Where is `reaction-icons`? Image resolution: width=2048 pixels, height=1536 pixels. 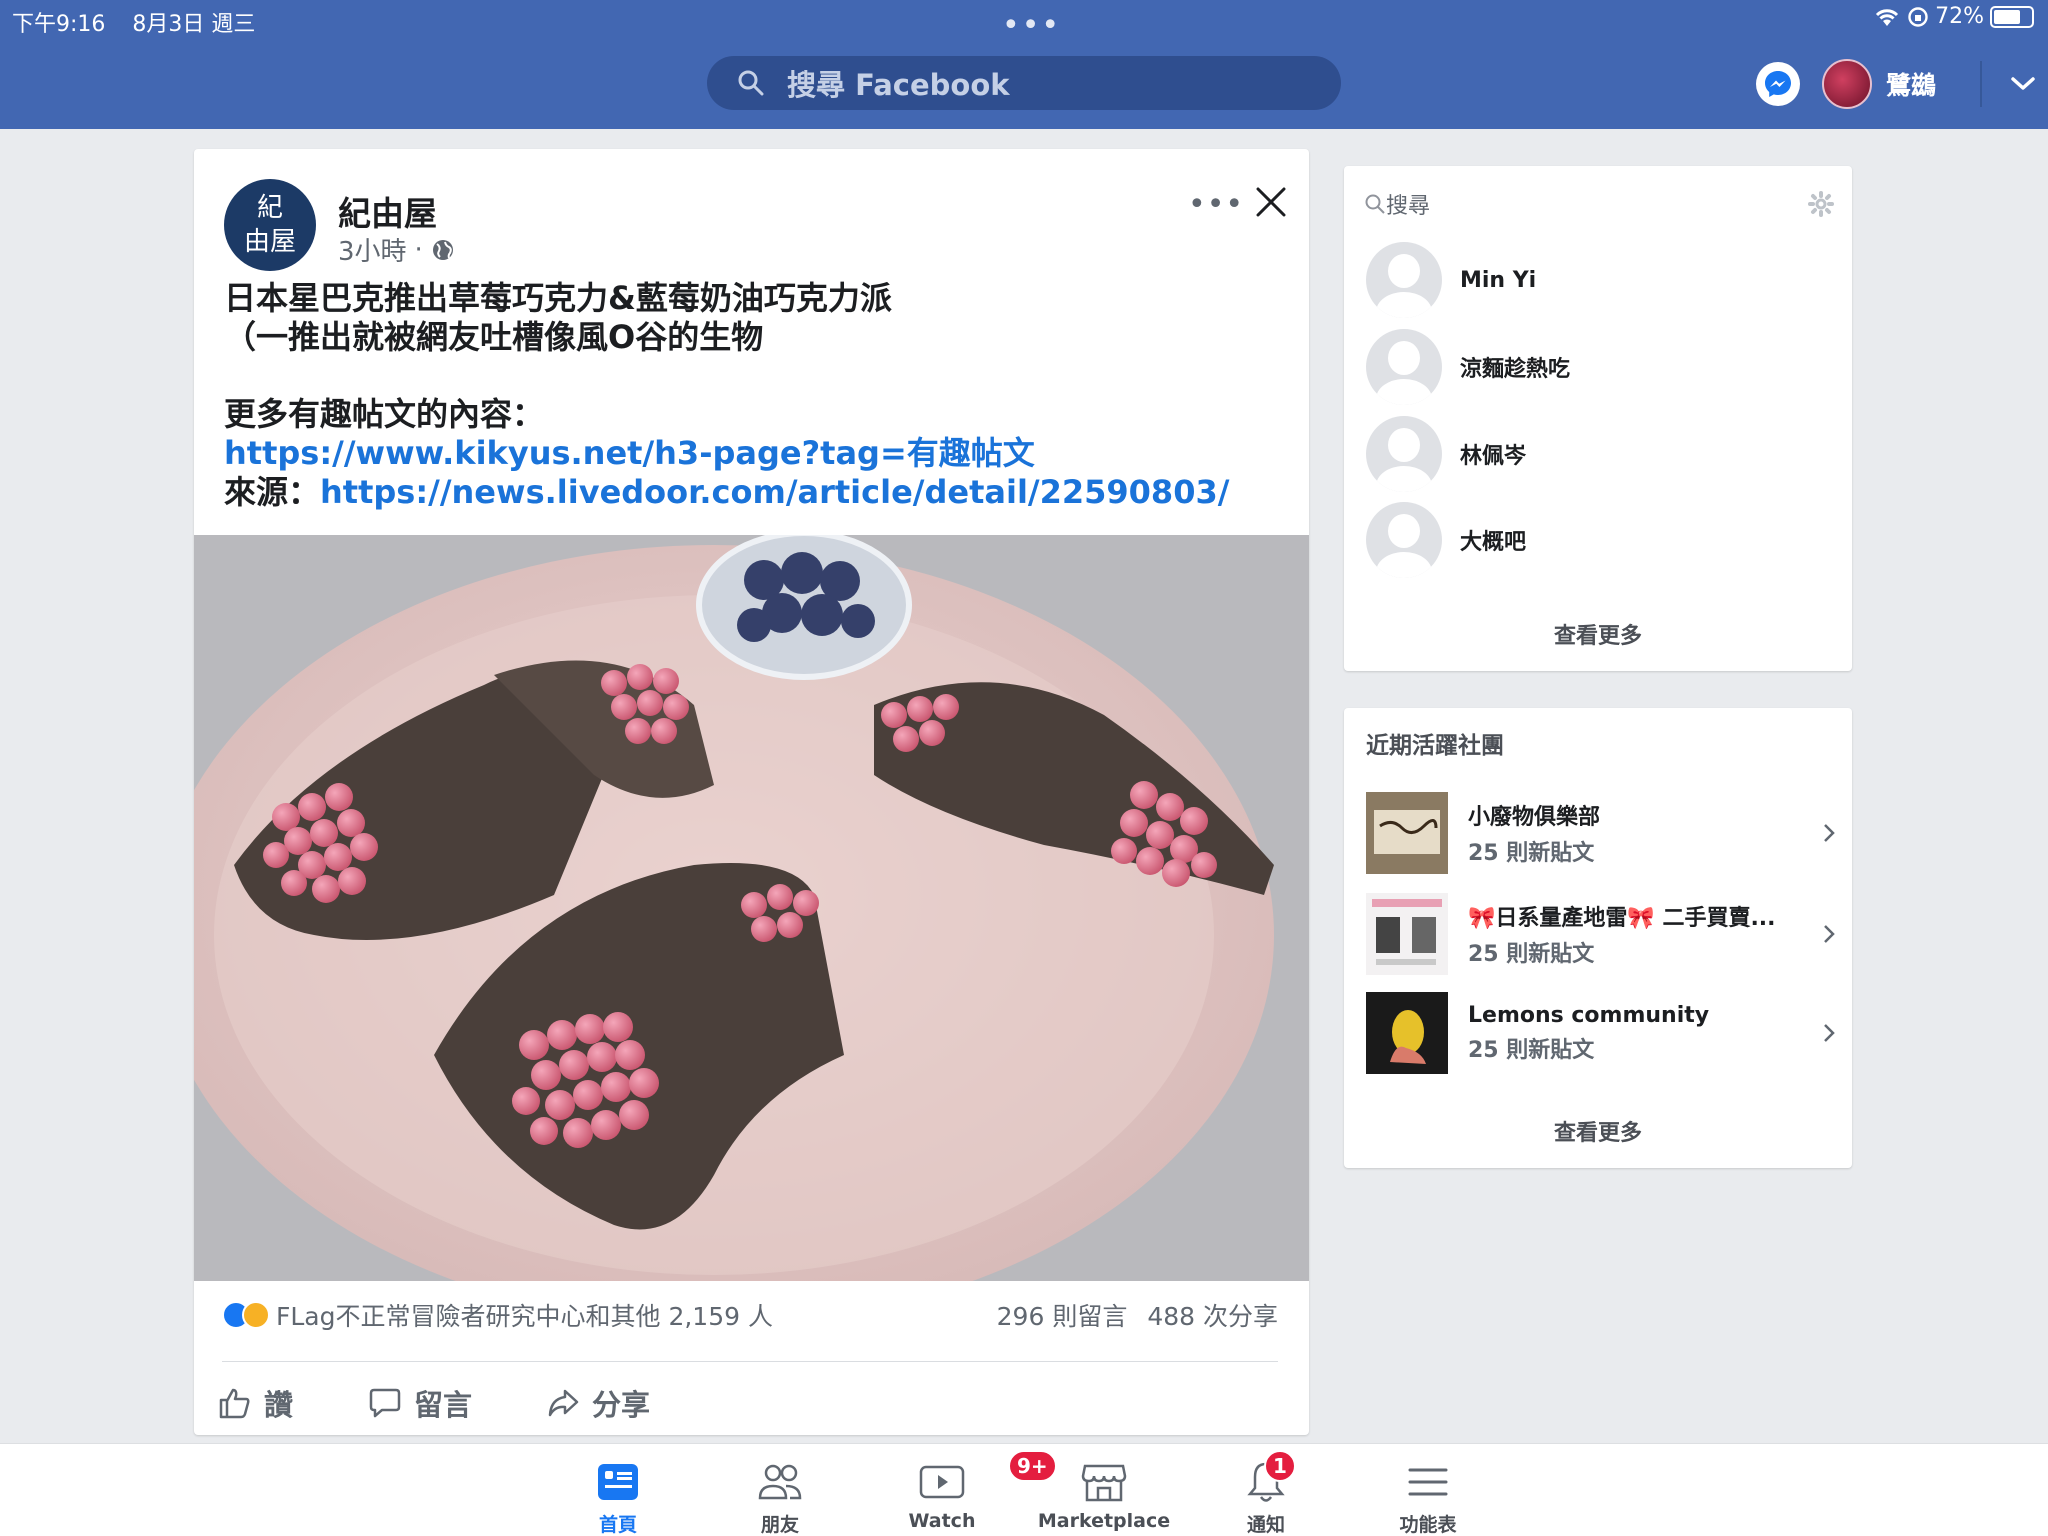
reaction-icons is located at coordinates (246, 1315).